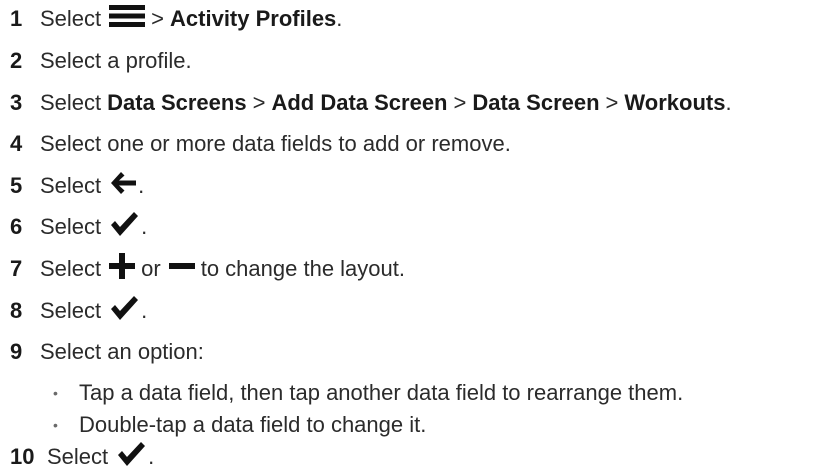 Image resolution: width=835 pixels, height=476 pixels. What do you see at coordinates (123, 186) in the screenshot?
I see `back-arrow-icon` at bounding box center [123, 186].